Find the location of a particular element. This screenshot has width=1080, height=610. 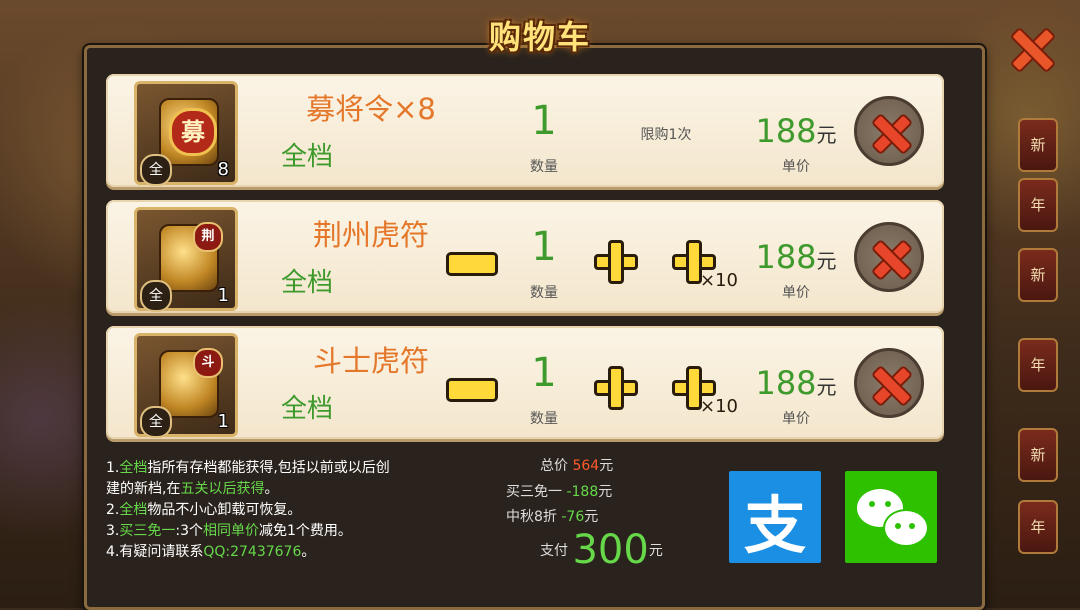

purchase-limit: 限购1次 is located at coordinates (666, 135).